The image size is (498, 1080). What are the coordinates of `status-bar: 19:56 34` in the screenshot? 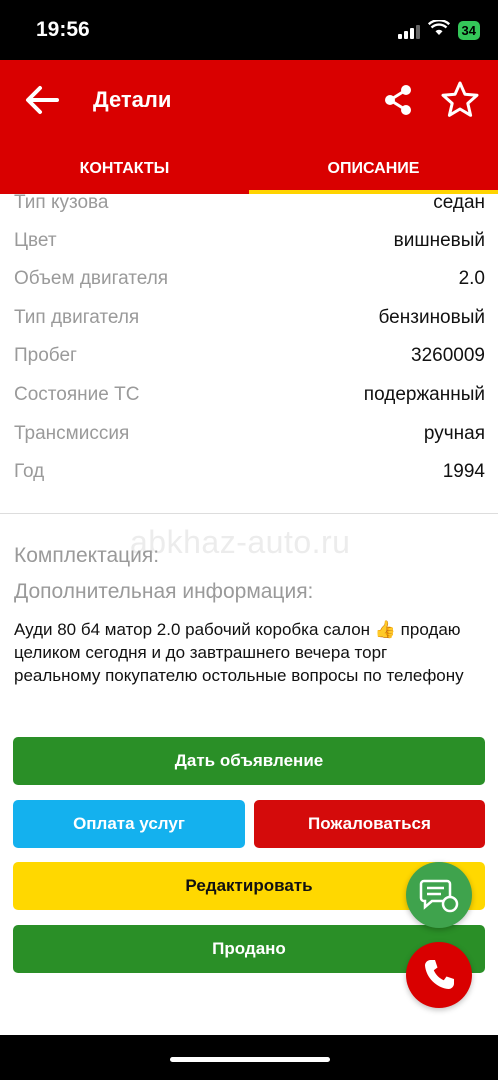 It's located at (249, 30).